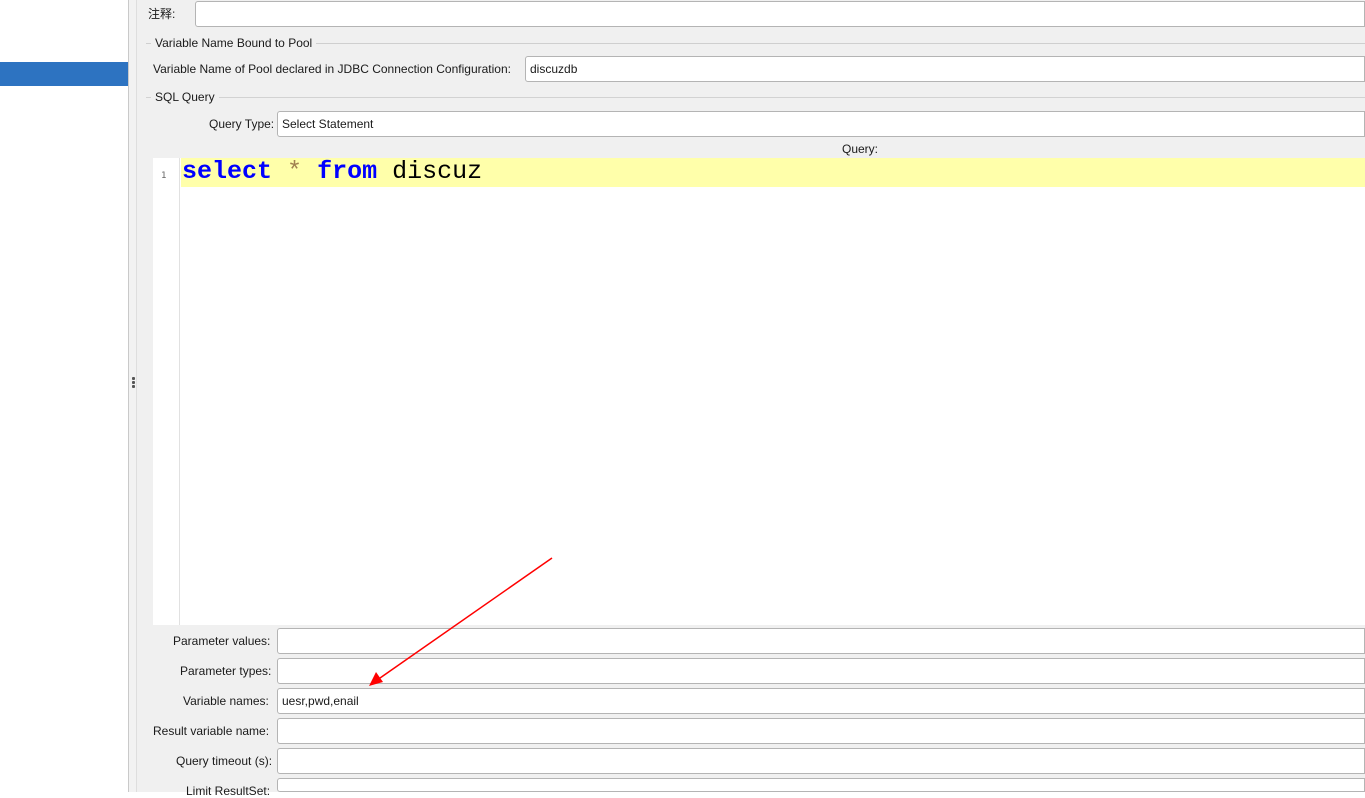  Describe the element at coordinates (945, 69) in the screenshot. I see `pool-name-input: discuzdb` at that location.